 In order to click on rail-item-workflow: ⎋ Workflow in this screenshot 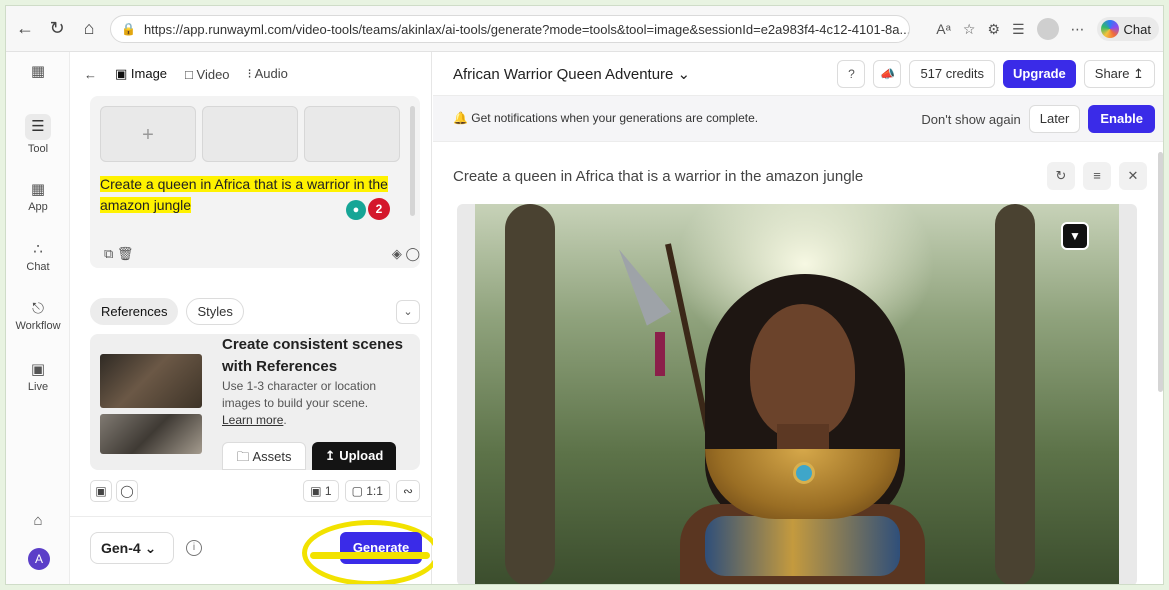, I will do `click(38, 316)`.